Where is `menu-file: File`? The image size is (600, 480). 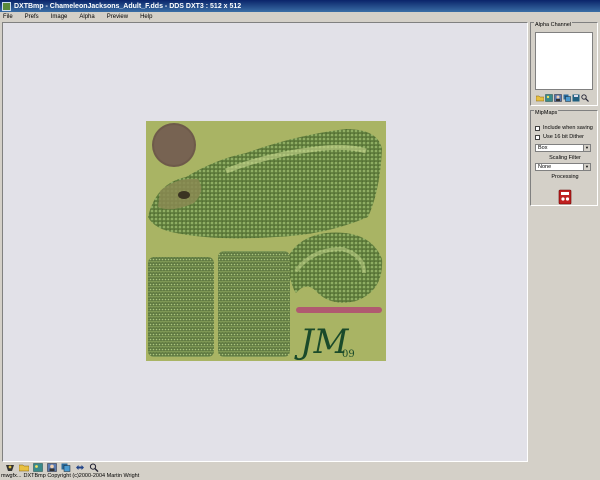 menu-file: File is located at coordinates (9, 17).